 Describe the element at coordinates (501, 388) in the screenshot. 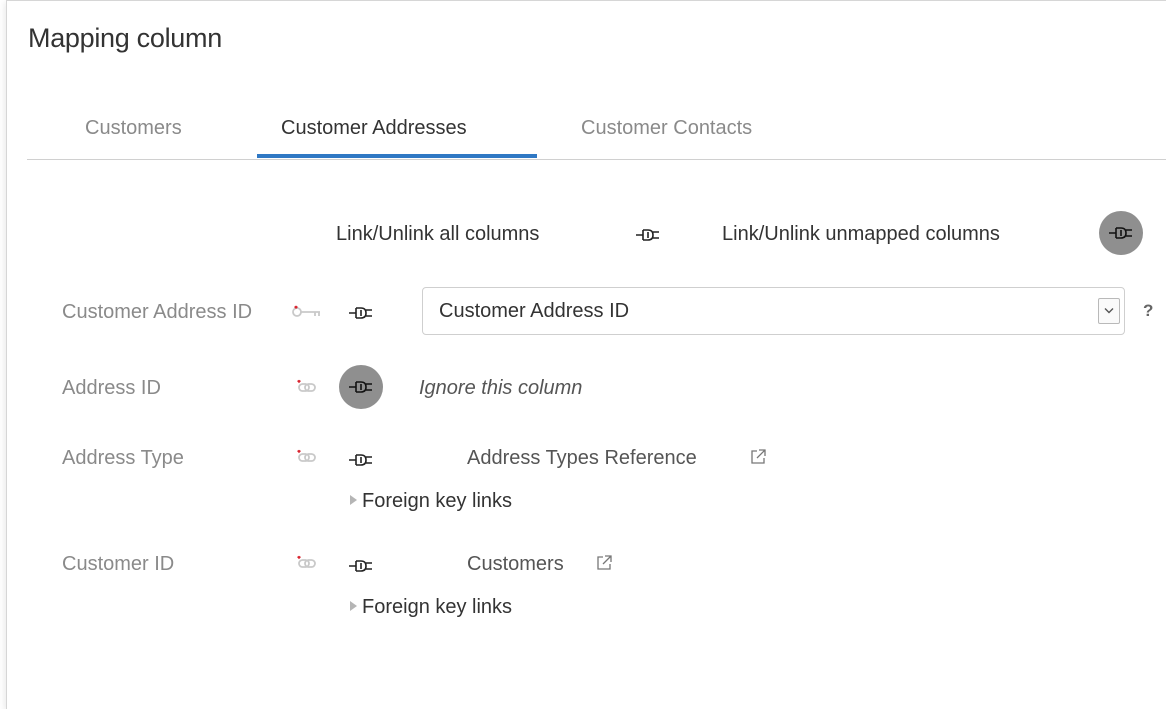

I see `ignore-column-text: Ignore this column` at that location.